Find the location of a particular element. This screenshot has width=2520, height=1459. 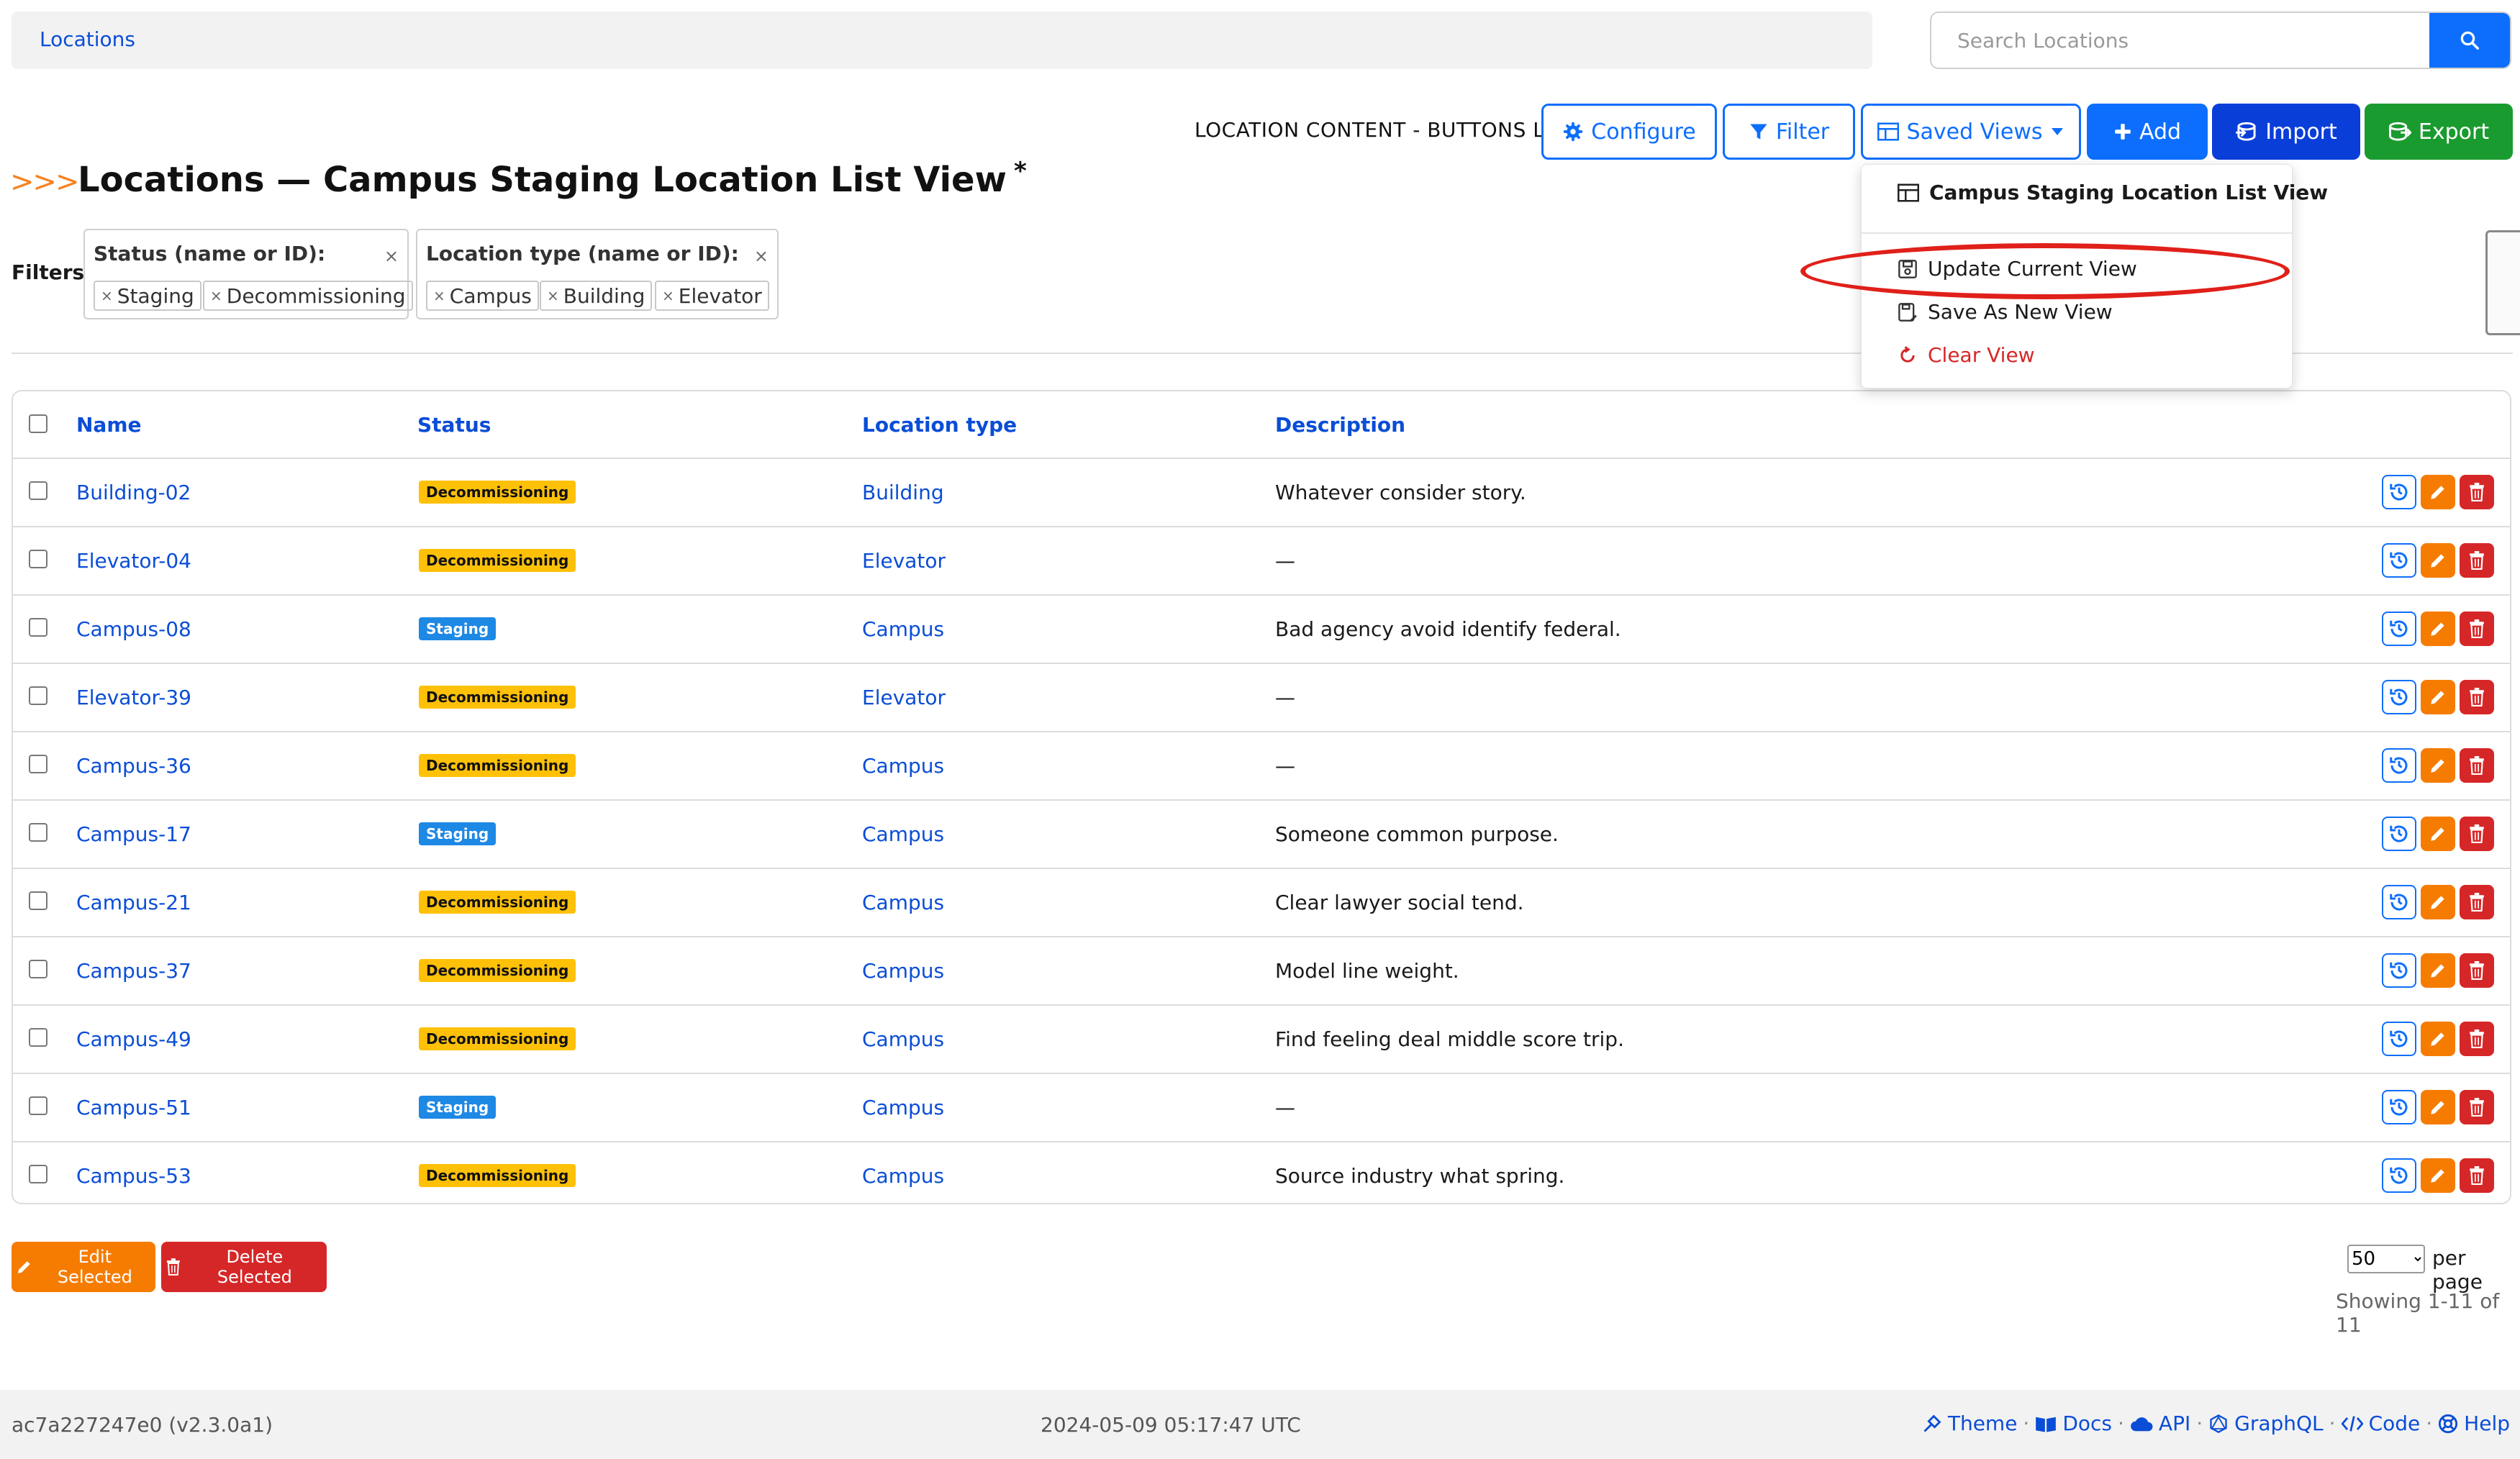

column-header-description: Description is located at coordinates (1340, 425).